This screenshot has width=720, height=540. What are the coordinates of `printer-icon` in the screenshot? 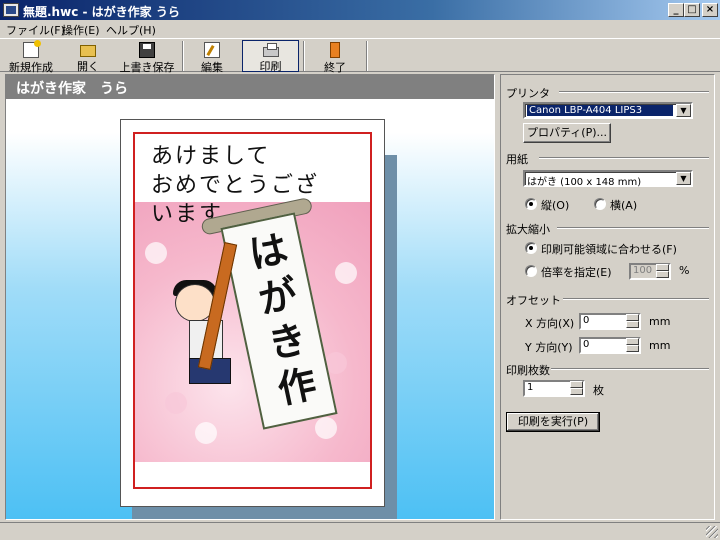 It's located at (270, 50).